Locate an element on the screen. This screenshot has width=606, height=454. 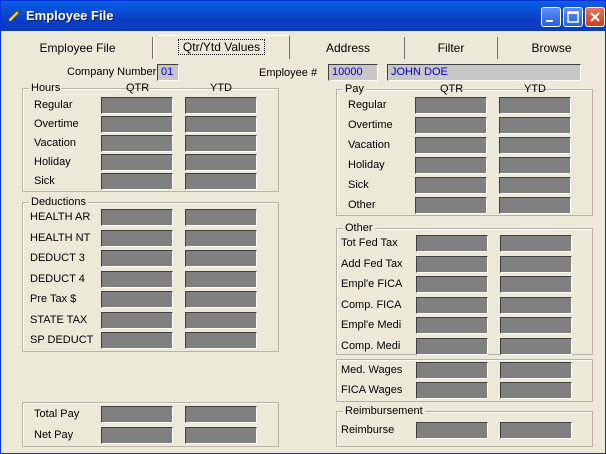
close-button is located at coordinates (595, 17).